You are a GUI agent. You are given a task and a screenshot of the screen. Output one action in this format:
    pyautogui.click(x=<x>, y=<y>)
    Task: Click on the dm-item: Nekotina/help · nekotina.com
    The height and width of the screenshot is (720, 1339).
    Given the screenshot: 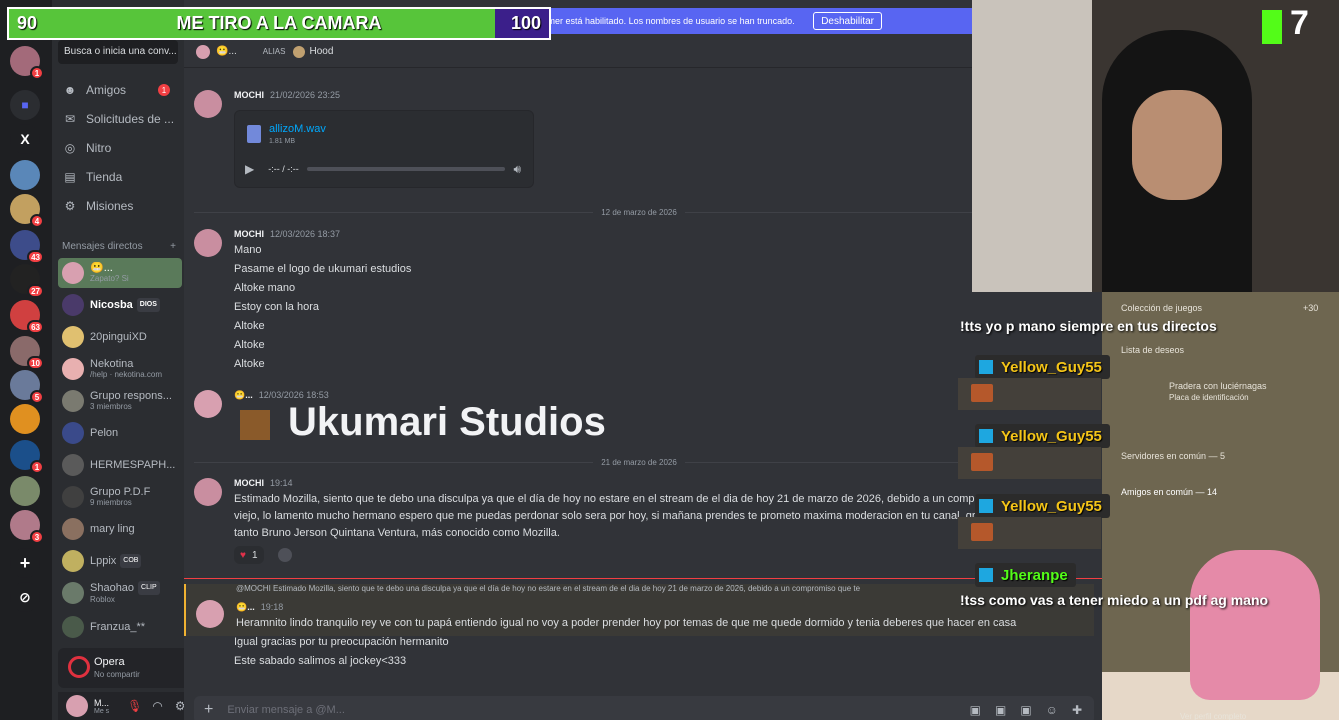 What is the action you would take?
    pyautogui.click(x=120, y=369)
    